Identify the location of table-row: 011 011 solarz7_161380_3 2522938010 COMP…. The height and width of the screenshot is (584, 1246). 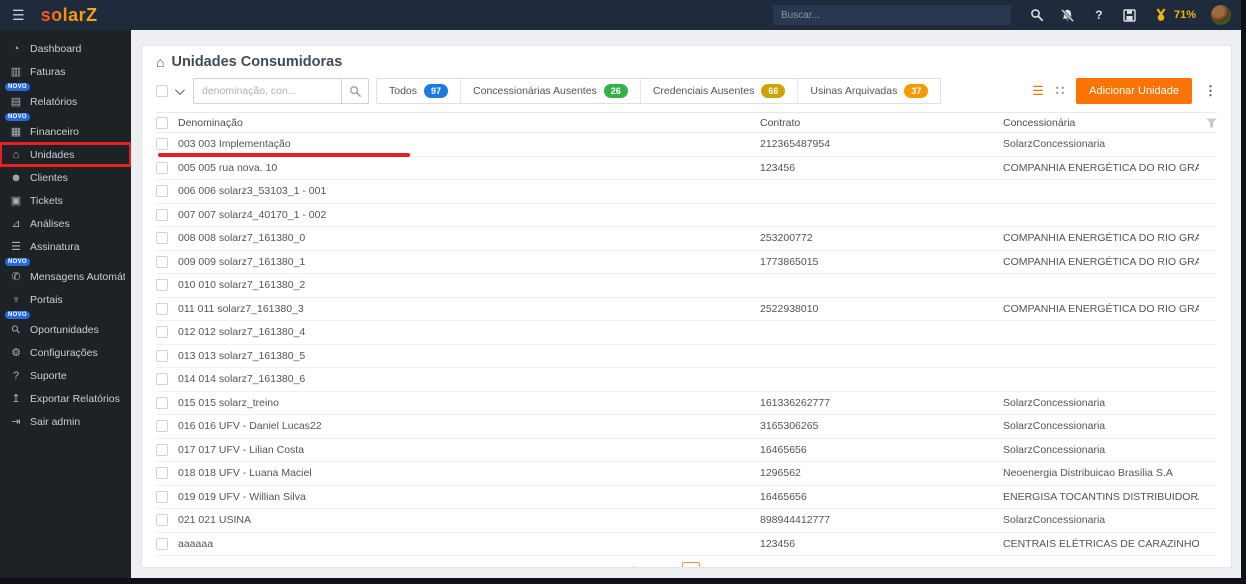
(686, 309).